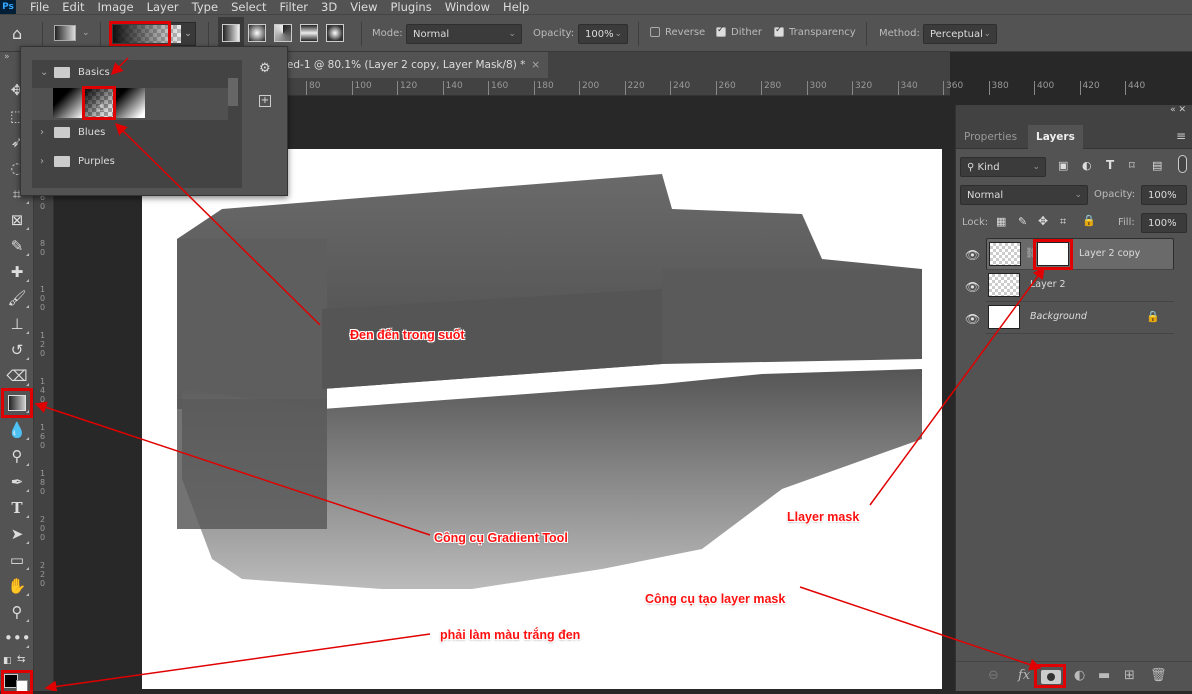 The width and height of the screenshot is (1192, 694). What do you see at coordinates (1004, 285) in the screenshot?
I see `layer-thumbnail` at bounding box center [1004, 285].